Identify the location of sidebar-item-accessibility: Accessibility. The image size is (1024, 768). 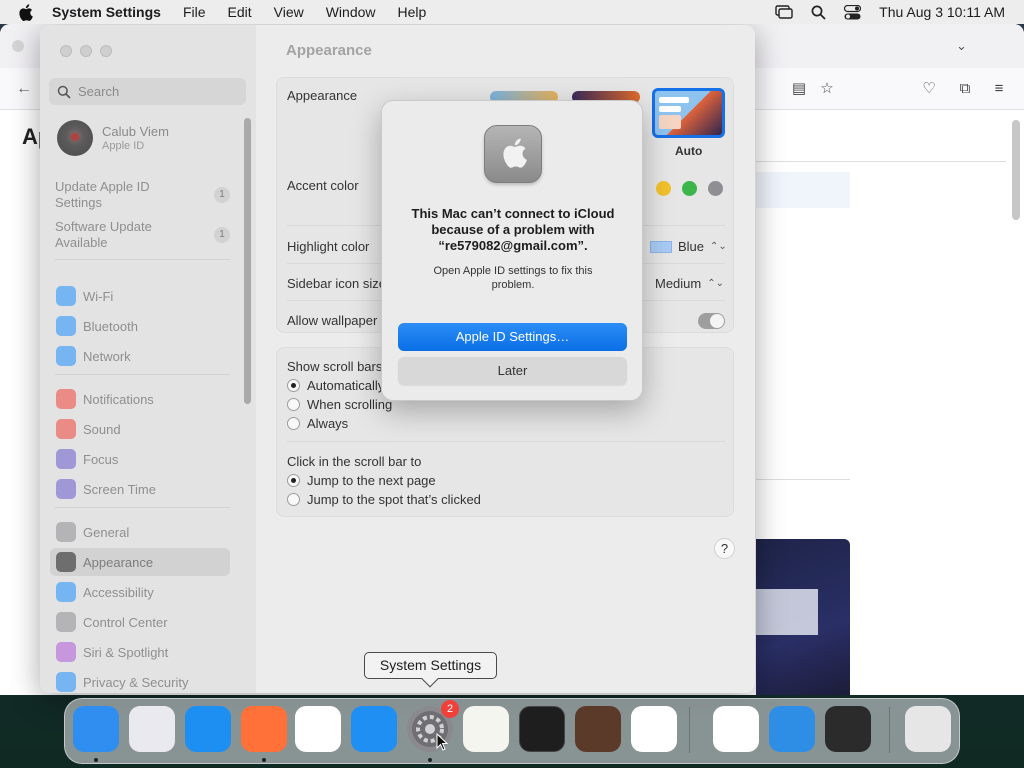
(140, 592).